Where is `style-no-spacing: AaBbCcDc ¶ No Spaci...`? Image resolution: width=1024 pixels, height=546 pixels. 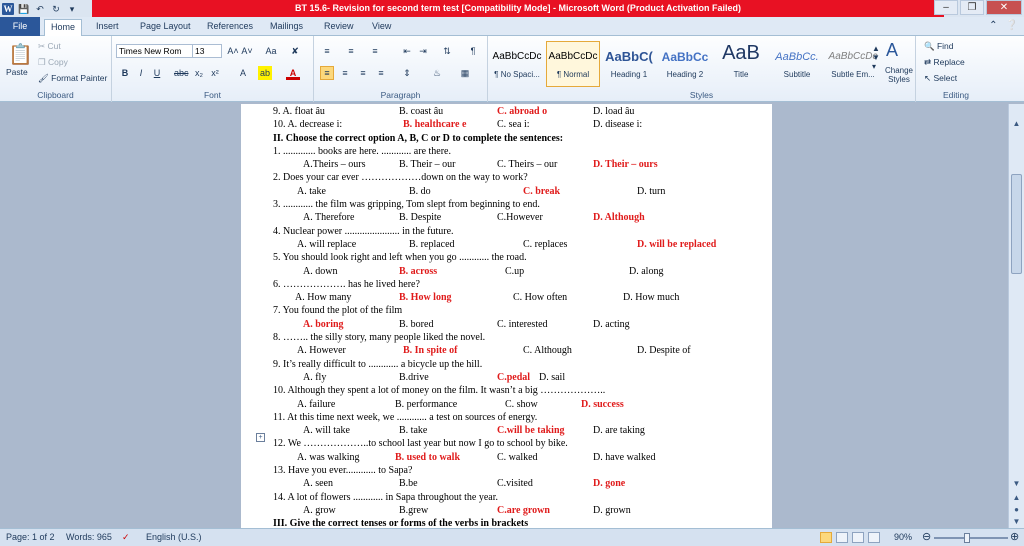 style-no-spacing: AaBbCcDc ¶ No Spaci... is located at coordinates (517, 64).